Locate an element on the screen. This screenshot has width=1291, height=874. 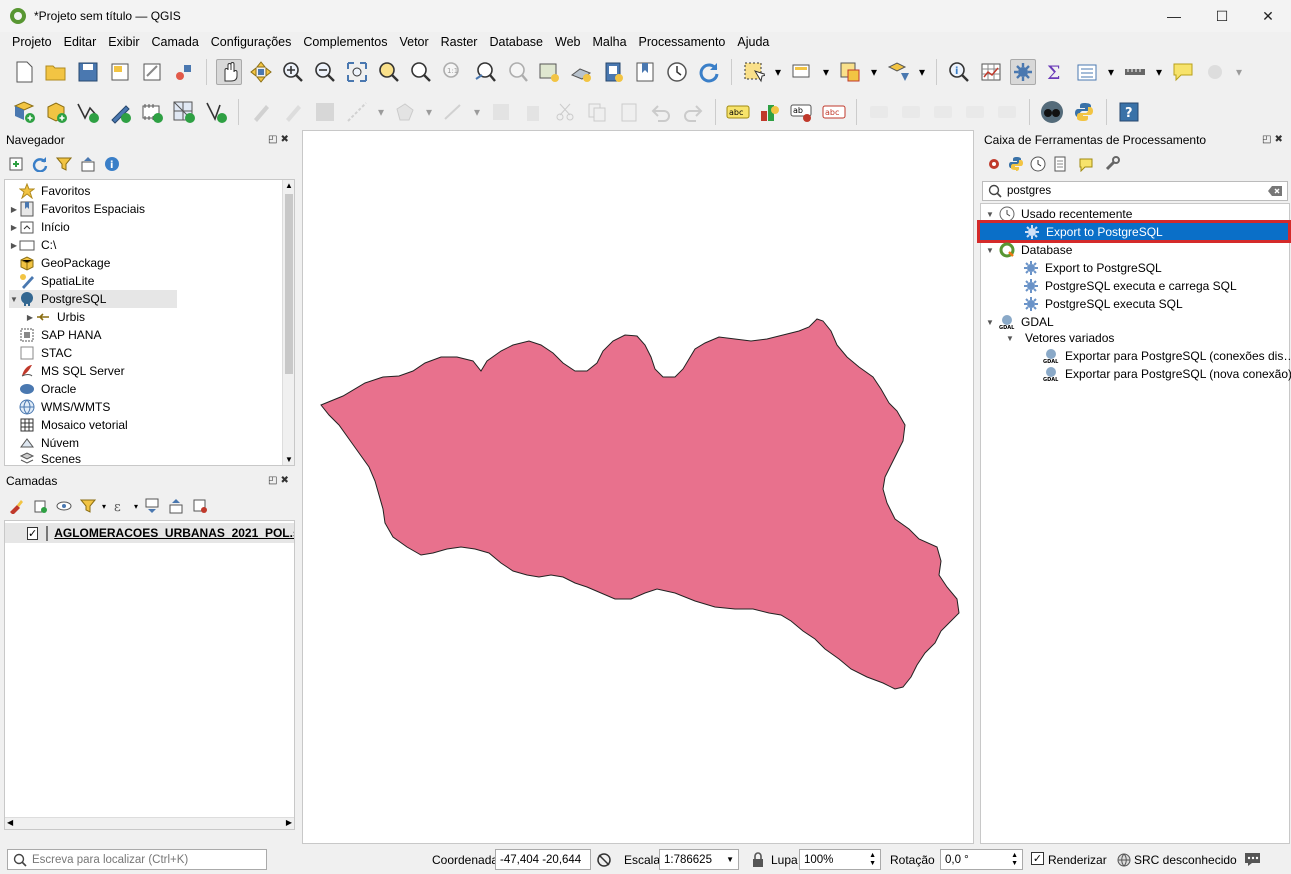
select-features-icon is located at coordinates (754, 72).